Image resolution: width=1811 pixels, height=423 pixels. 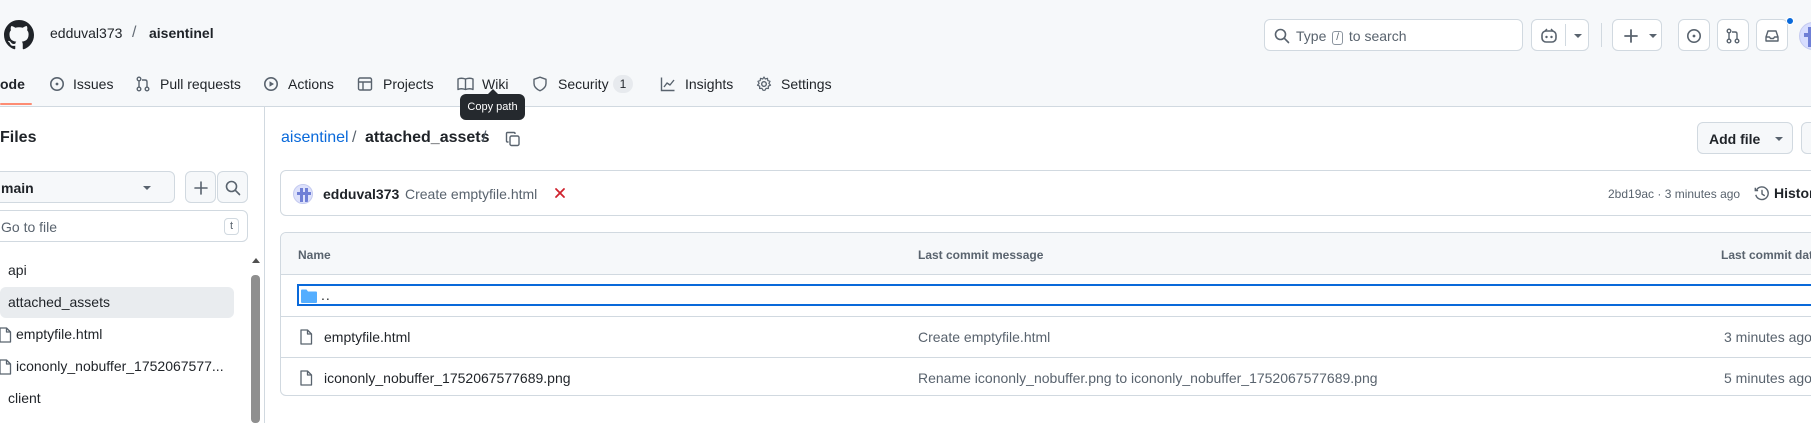 I want to click on tab-security-label: Security, so click(x=583, y=84).